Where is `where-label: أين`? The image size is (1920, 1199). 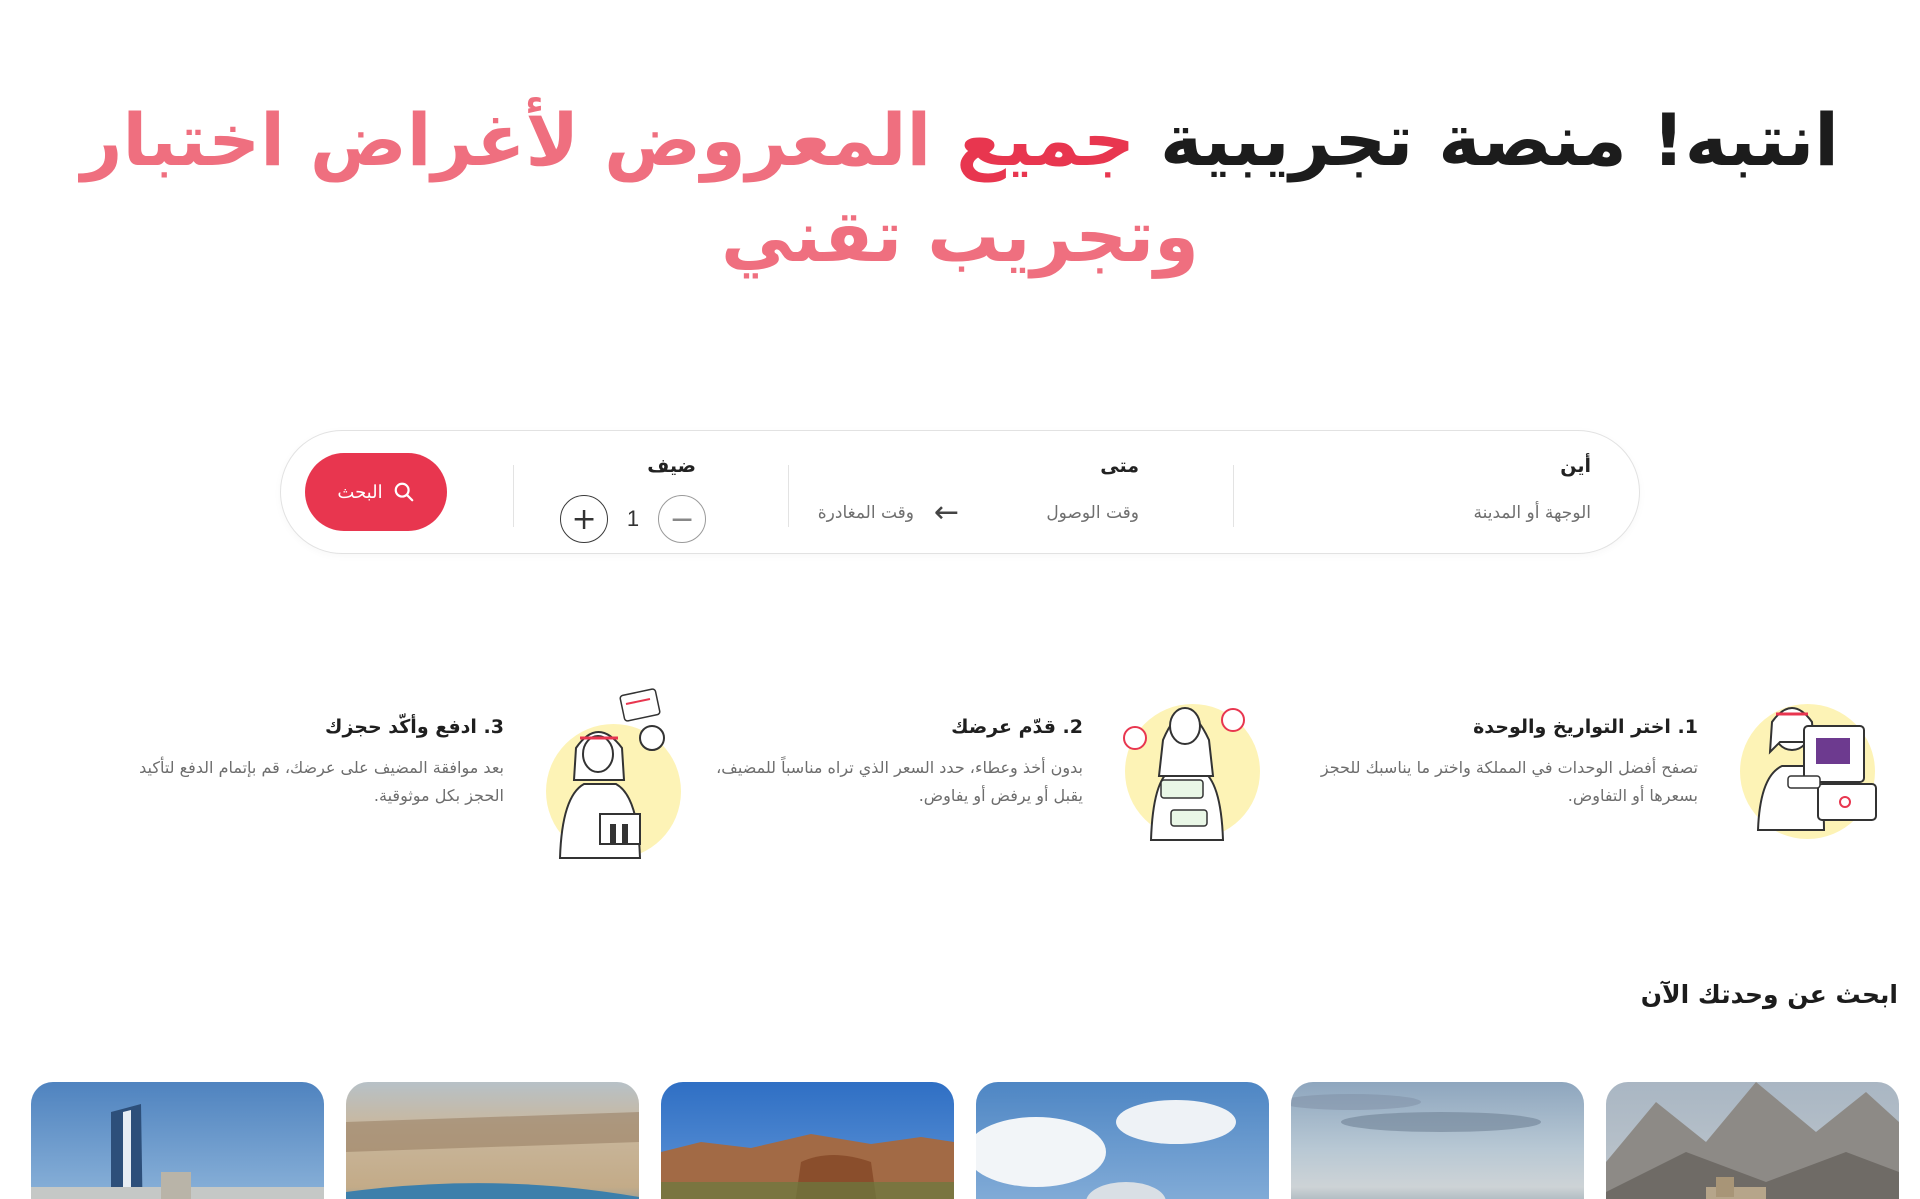
where-label: أين is located at coordinates (1575, 466).